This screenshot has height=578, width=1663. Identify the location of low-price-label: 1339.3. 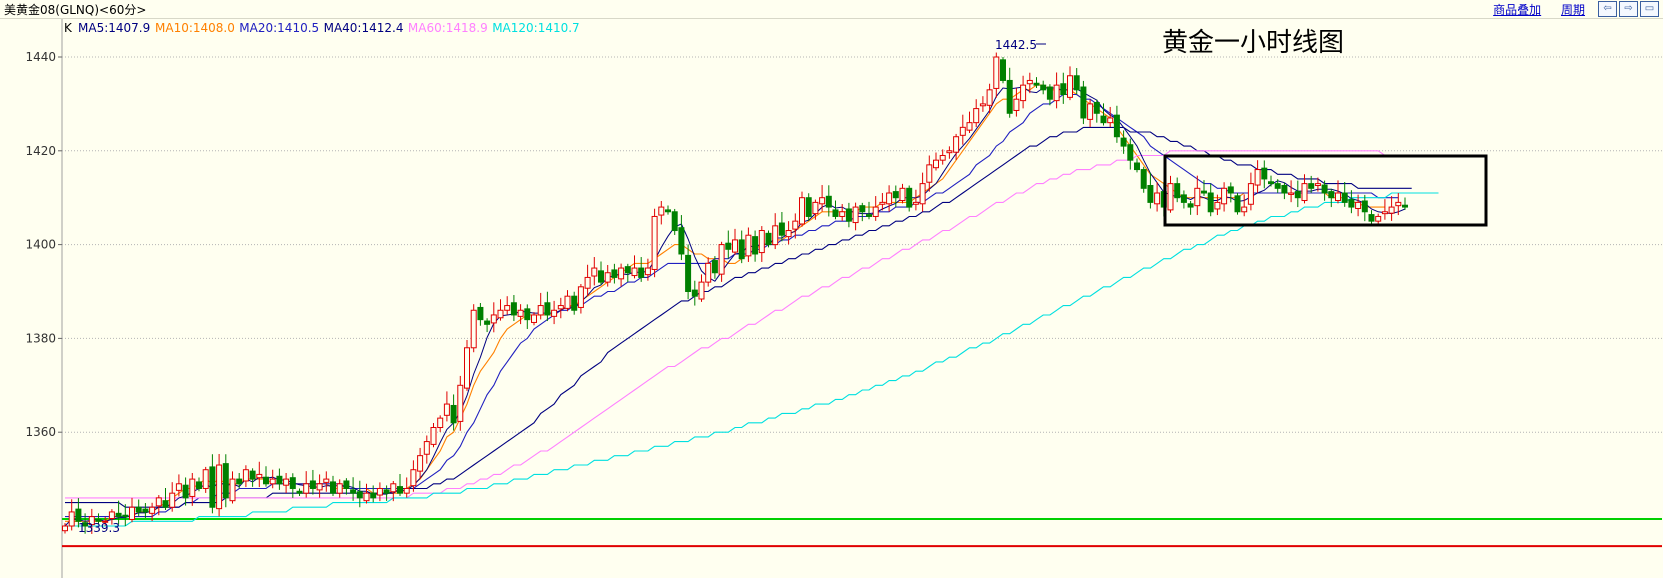
(99, 528).